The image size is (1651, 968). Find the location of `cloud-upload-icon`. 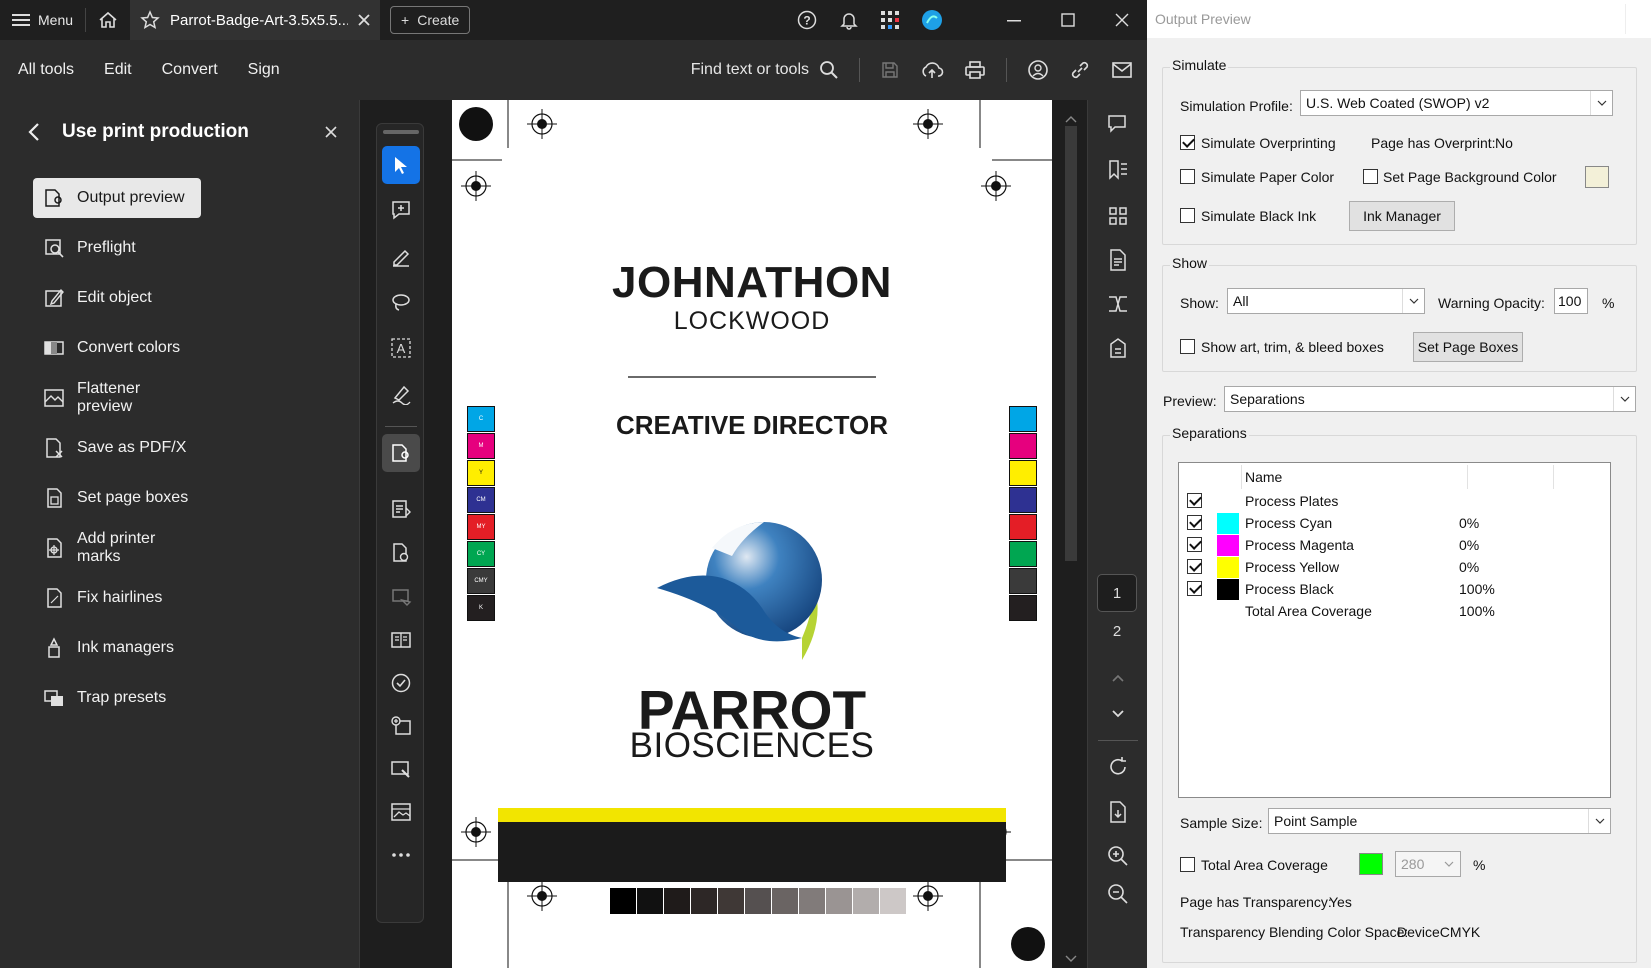

cloud-upload-icon is located at coordinates (932, 70).